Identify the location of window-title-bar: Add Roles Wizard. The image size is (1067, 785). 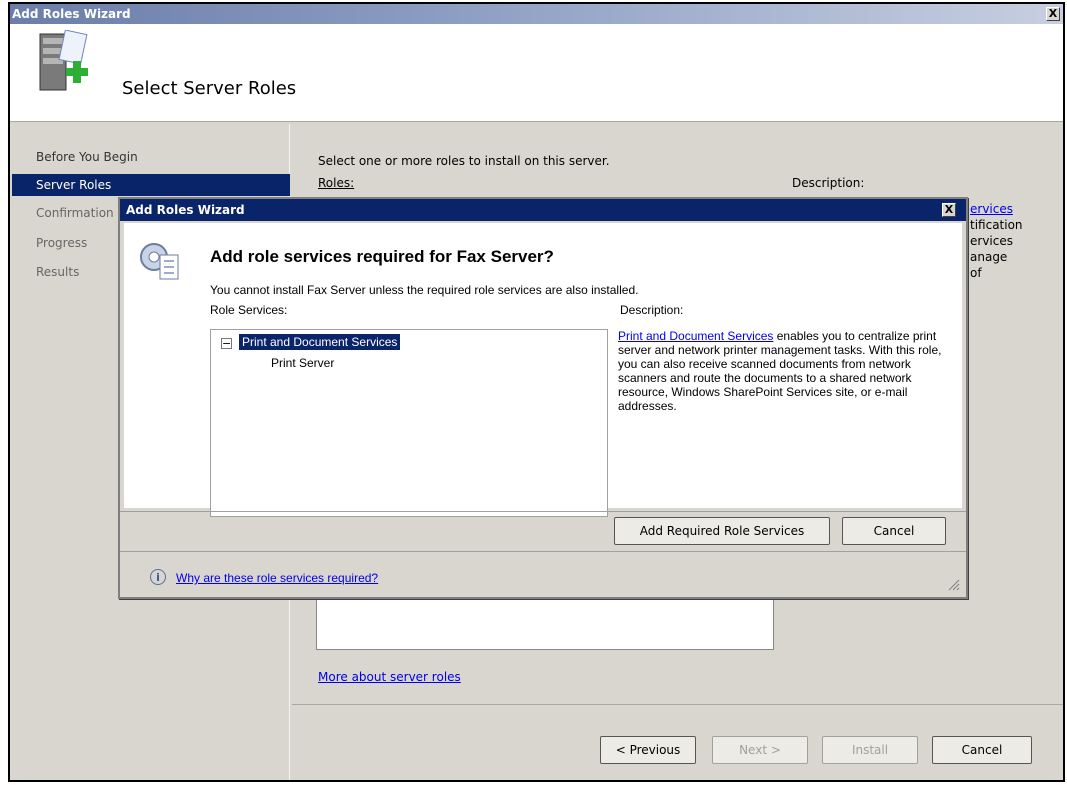
(536, 14).